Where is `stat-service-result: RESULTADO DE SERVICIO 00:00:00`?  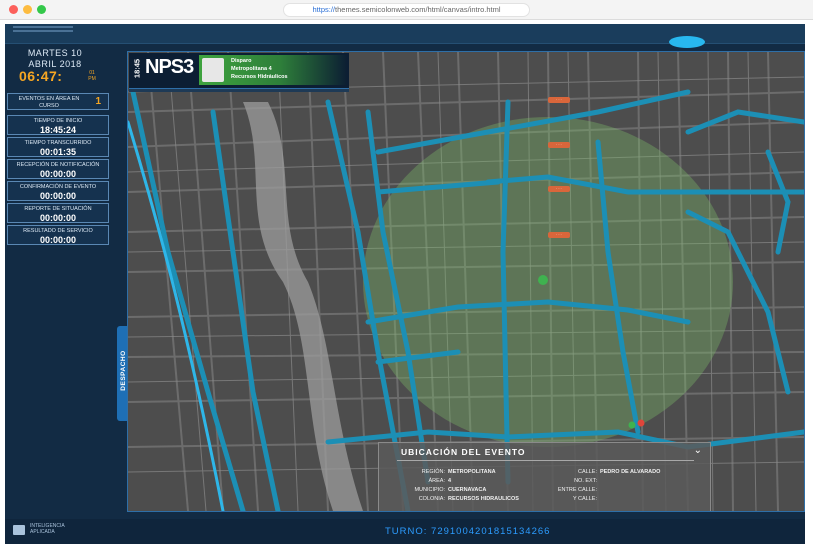
stat-service-result: RESULTADO DE SERVICIO 00:00:00 is located at coordinates (58, 235).